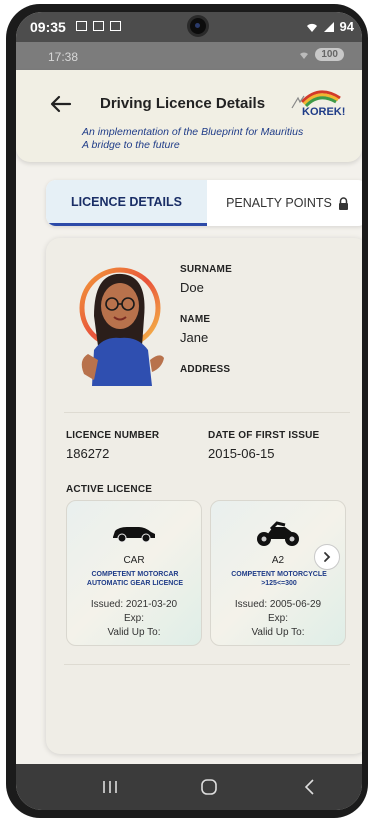 This screenshot has width=372, height=822. What do you see at coordinates (192, 287) in the screenshot?
I see `surname-value: Doe` at bounding box center [192, 287].